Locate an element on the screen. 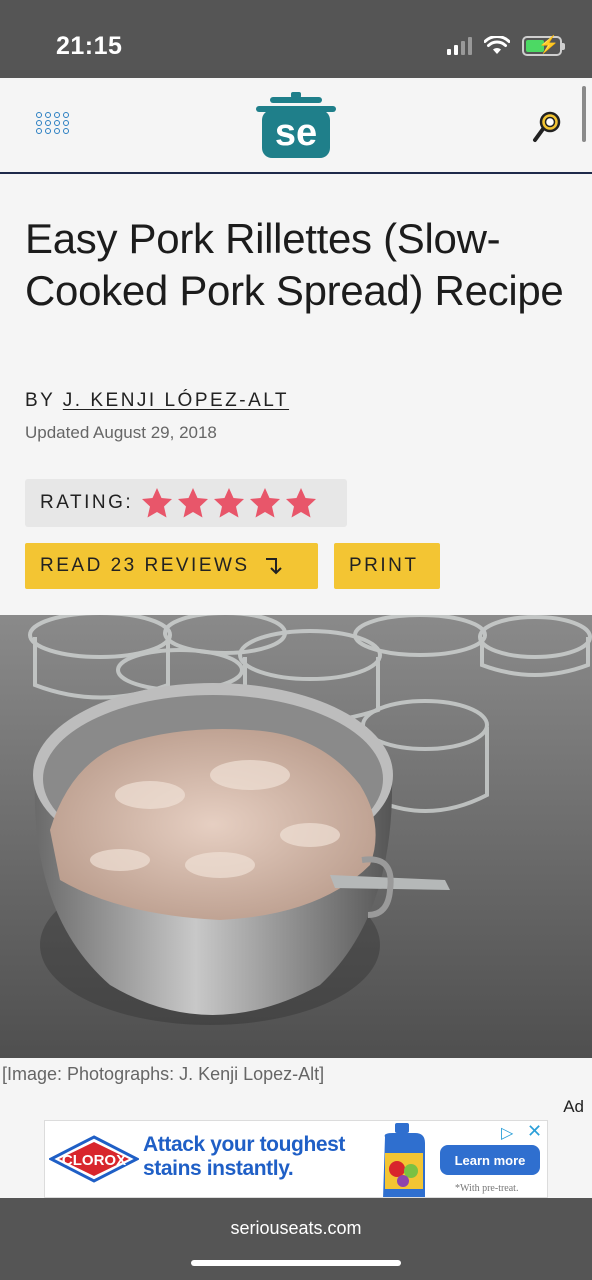  status-icons: ⚡ is located at coordinates (506, 45).